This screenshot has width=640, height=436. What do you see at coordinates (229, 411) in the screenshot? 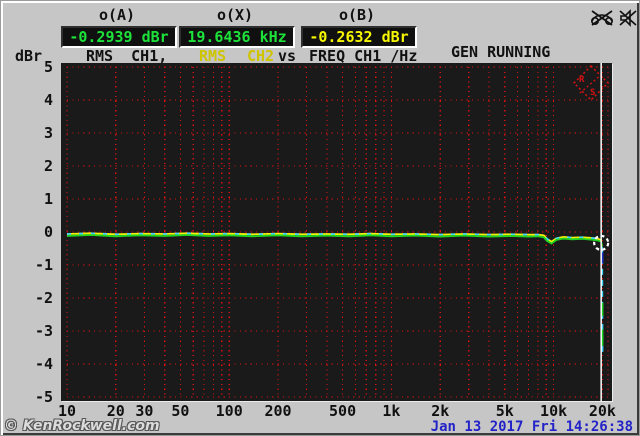
I see `x-tick-label: 100` at bounding box center [229, 411].